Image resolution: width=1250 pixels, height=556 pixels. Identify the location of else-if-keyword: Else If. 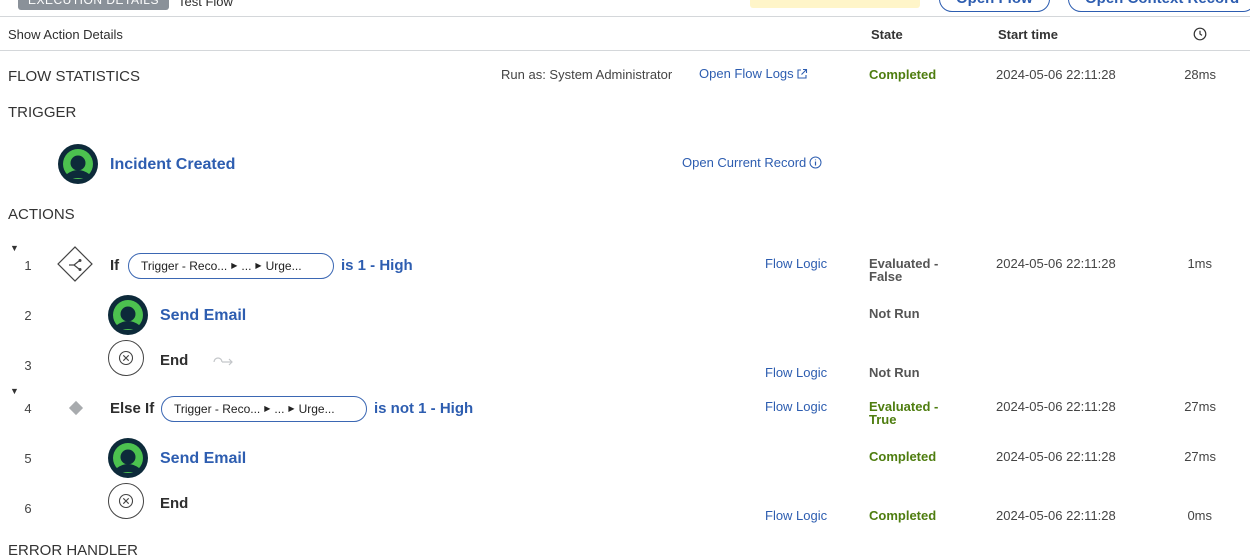
(132, 408).